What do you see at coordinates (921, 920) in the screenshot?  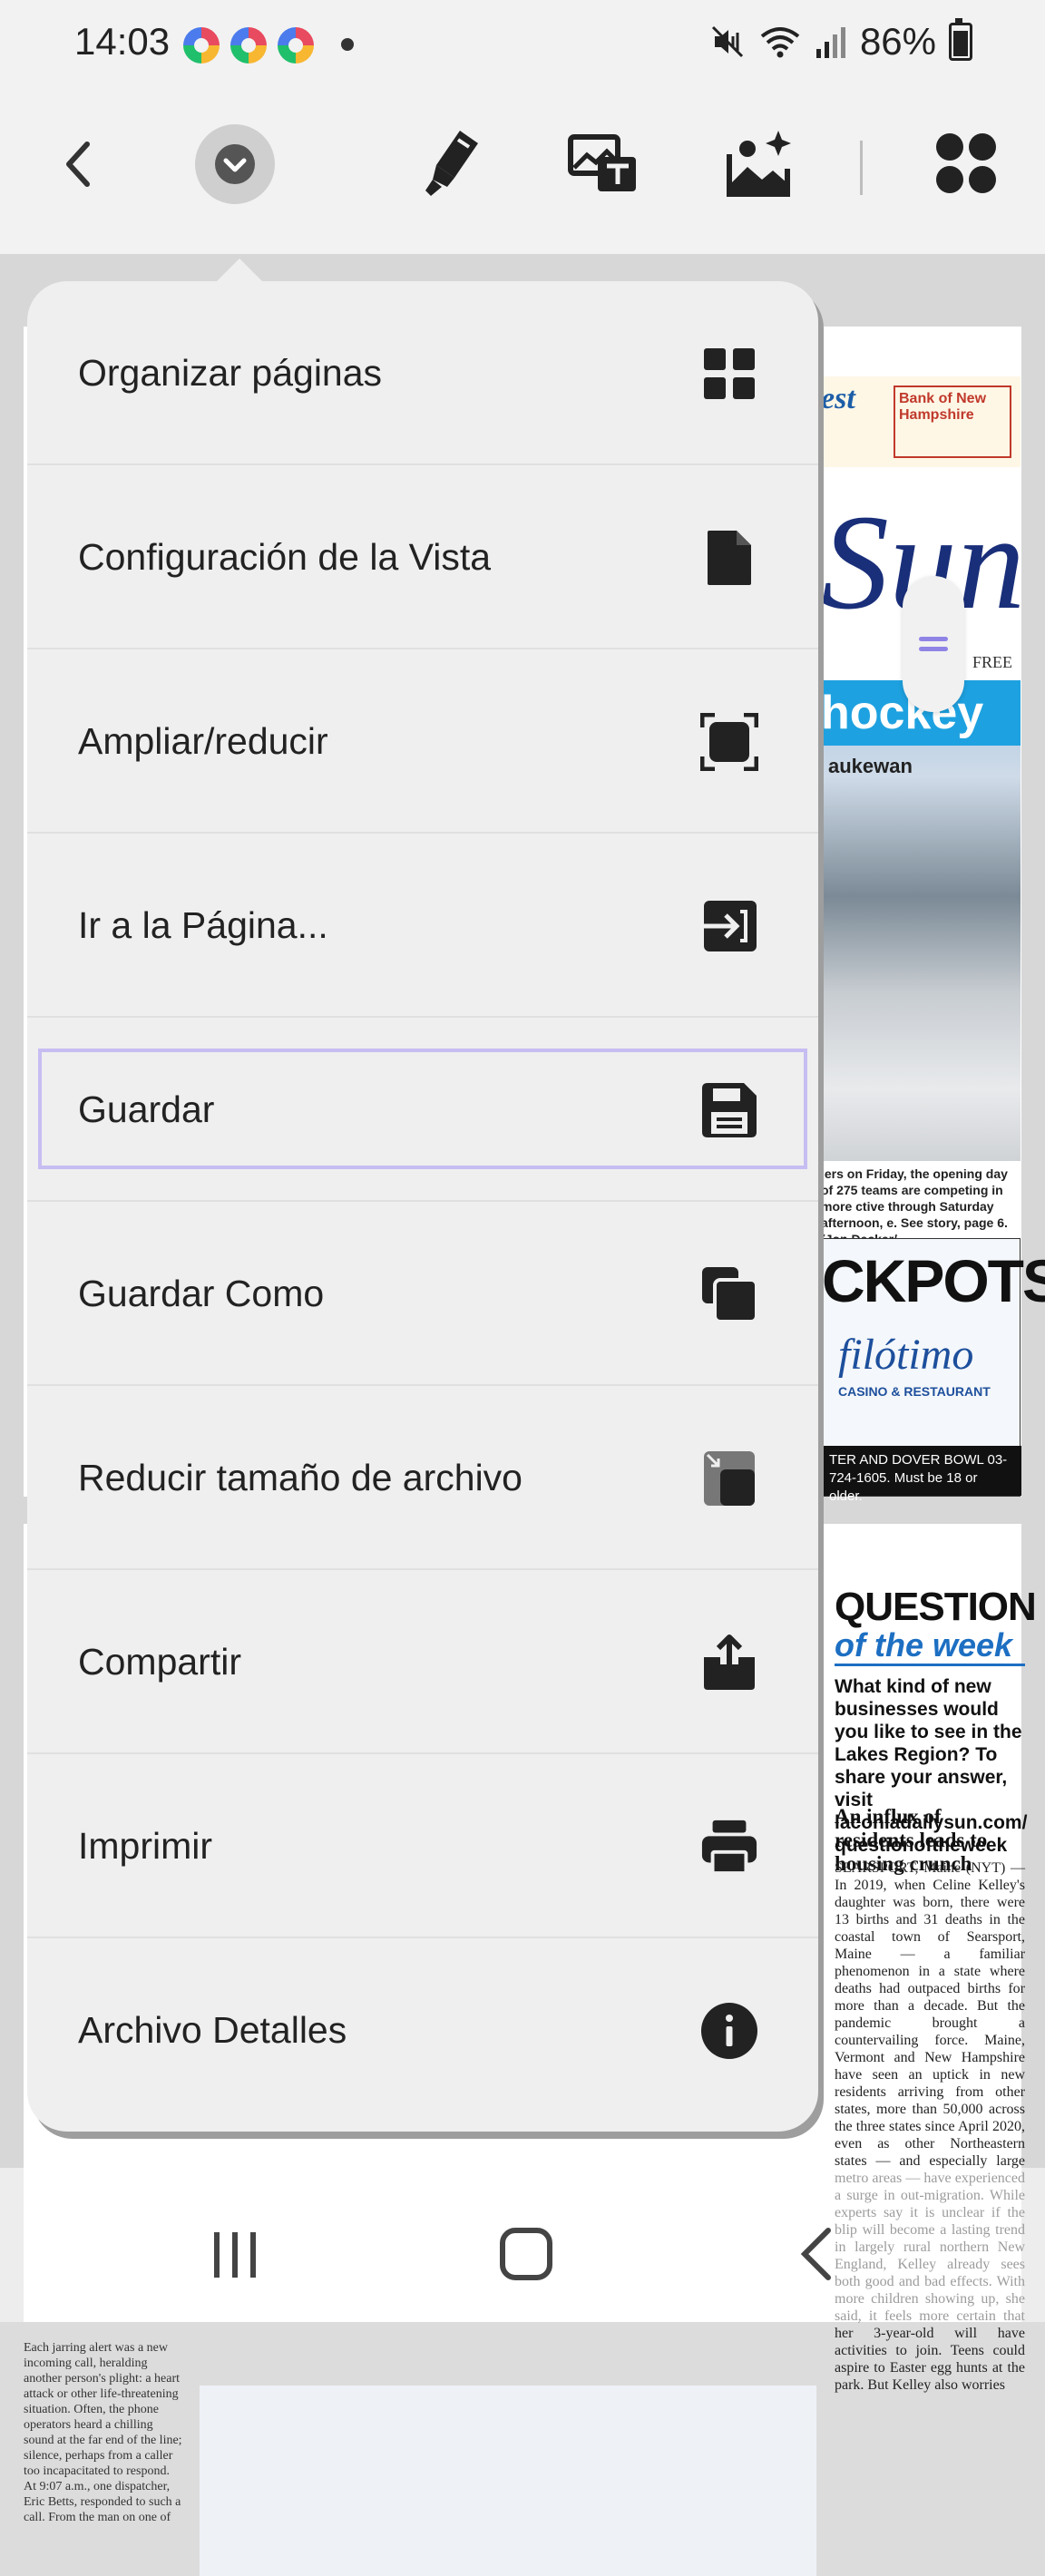 I see `news-photo: hockey aukewan` at bounding box center [921, 920].